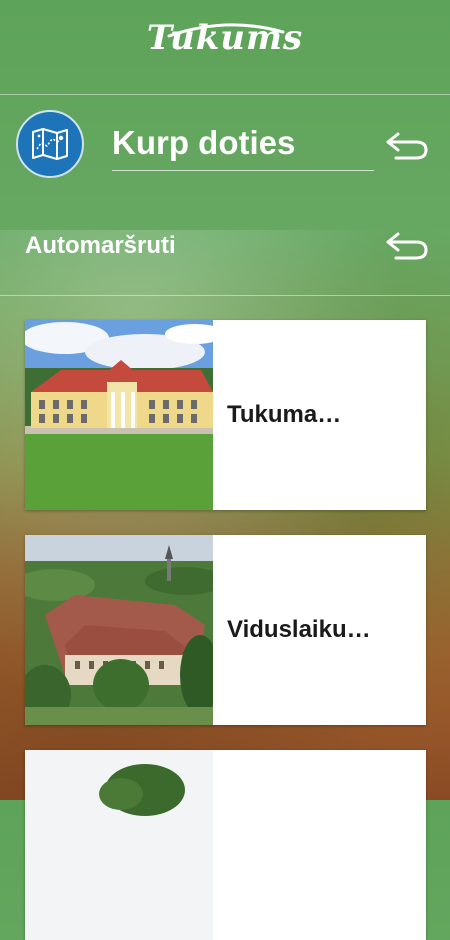 The height and width of the screenshot is (940, 450). I want to click on route-card-label, so click(319, 845).